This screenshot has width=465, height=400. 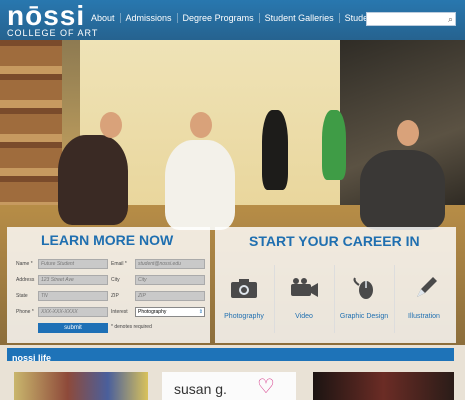 I want to click on nav-admissions: Admissions, so click(x=148, y=18).